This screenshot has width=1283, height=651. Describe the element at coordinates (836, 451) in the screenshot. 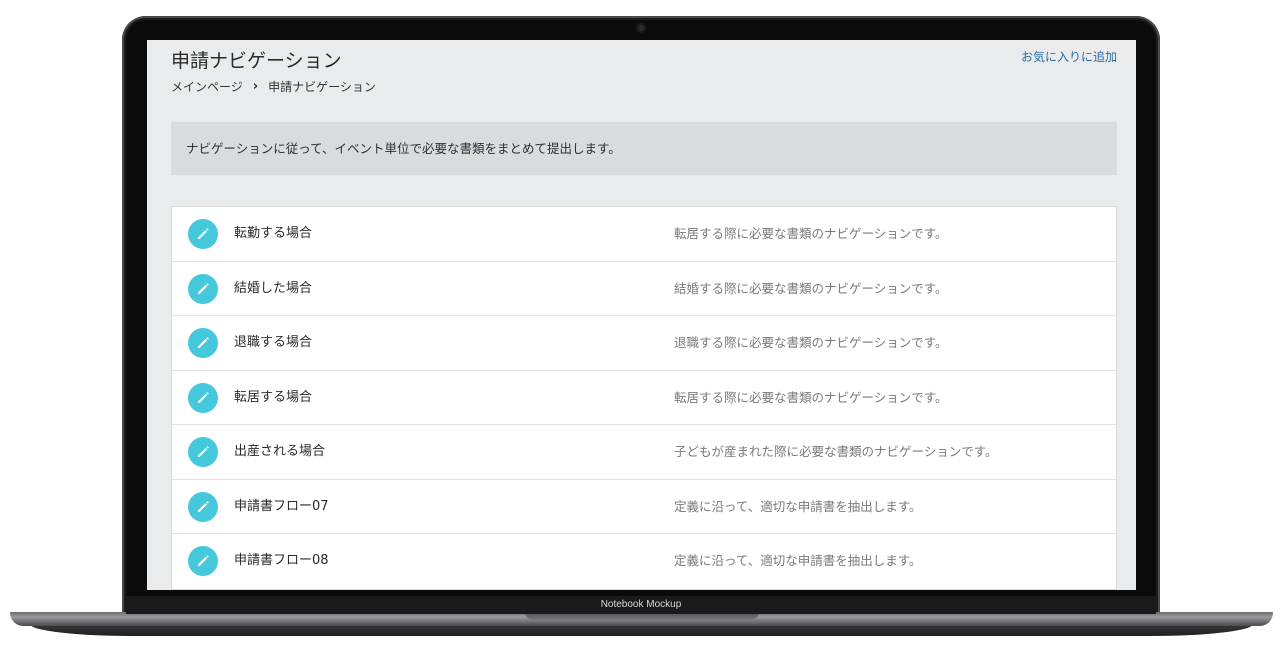

I see `list-item-description: 子どもが産まれた際に必要な書類のナビゲーションです。` at that location.